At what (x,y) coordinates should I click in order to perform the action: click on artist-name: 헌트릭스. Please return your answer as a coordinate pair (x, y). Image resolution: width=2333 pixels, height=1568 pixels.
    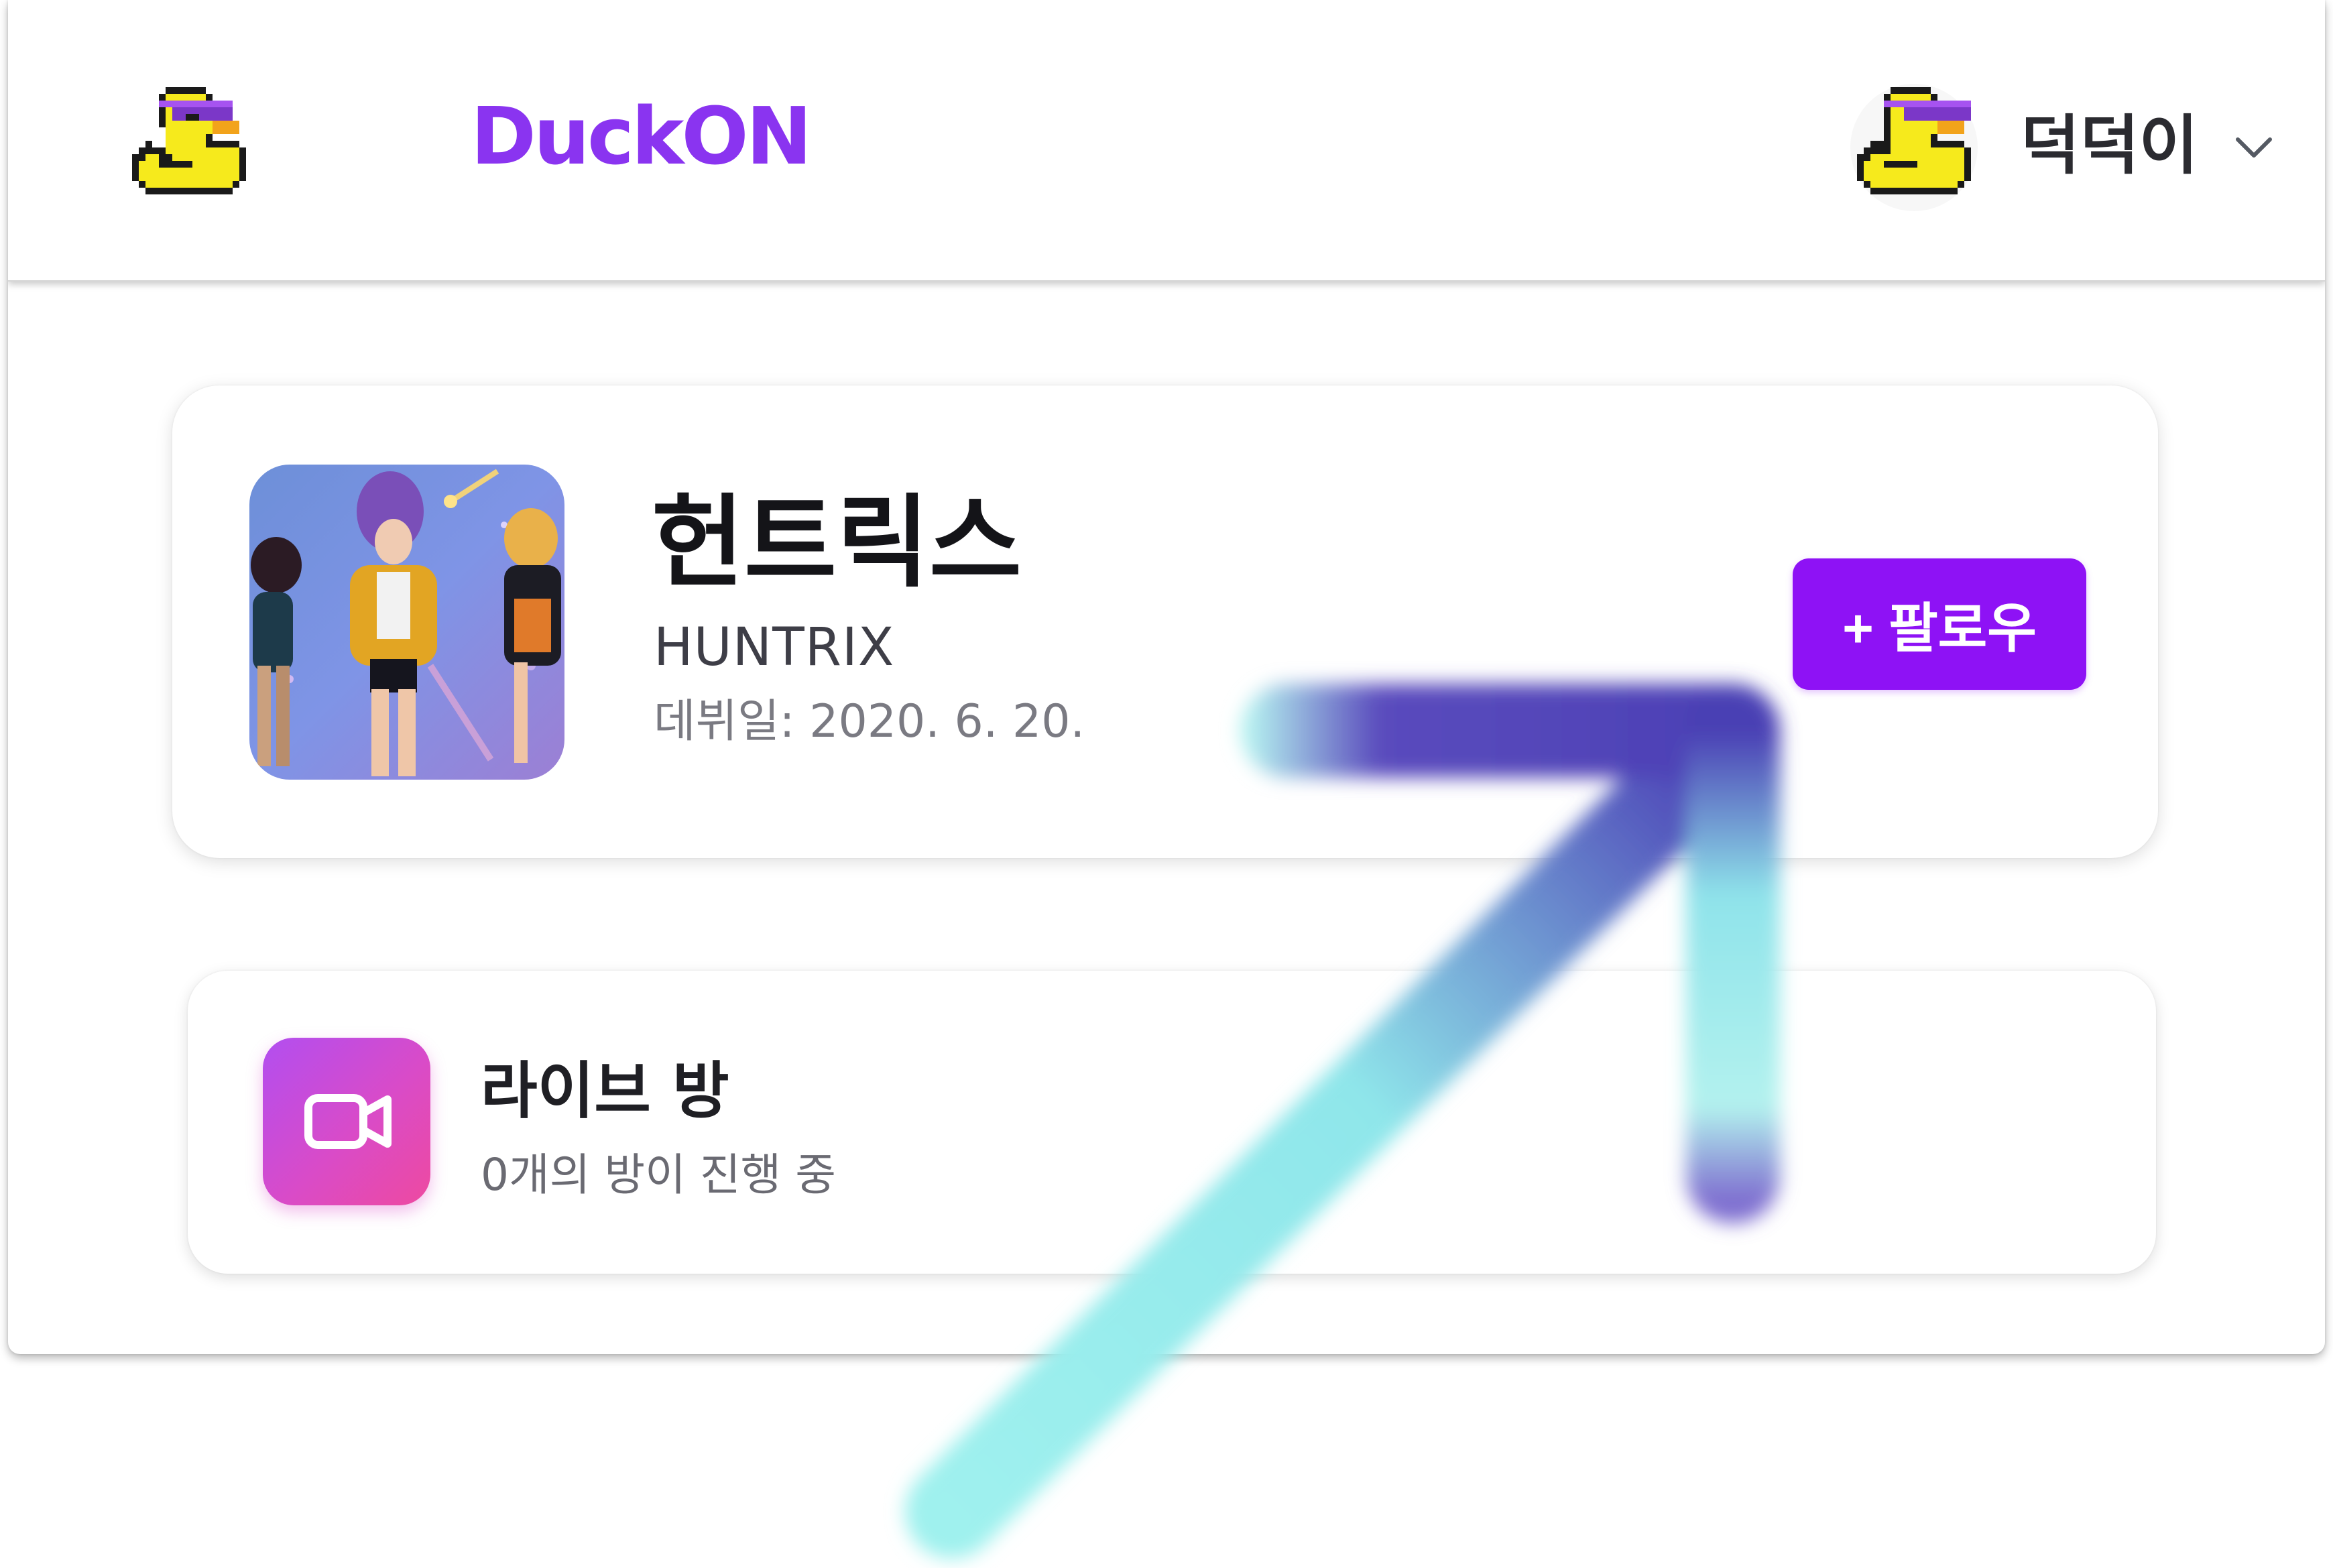
    Looking at the image, I should click on (837, 543).